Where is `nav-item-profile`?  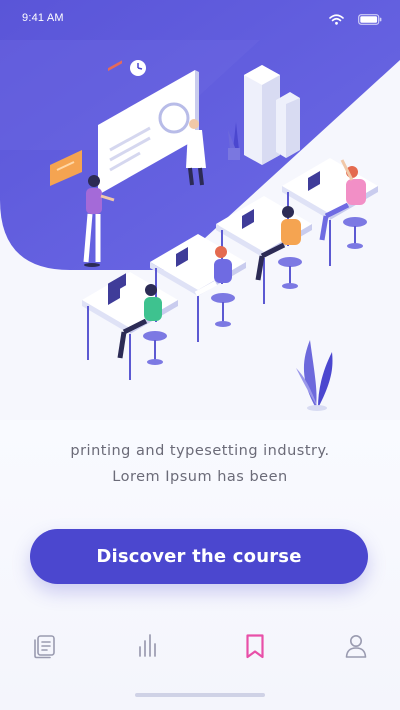 nav-item-profile is located at coordinates (356, 648).